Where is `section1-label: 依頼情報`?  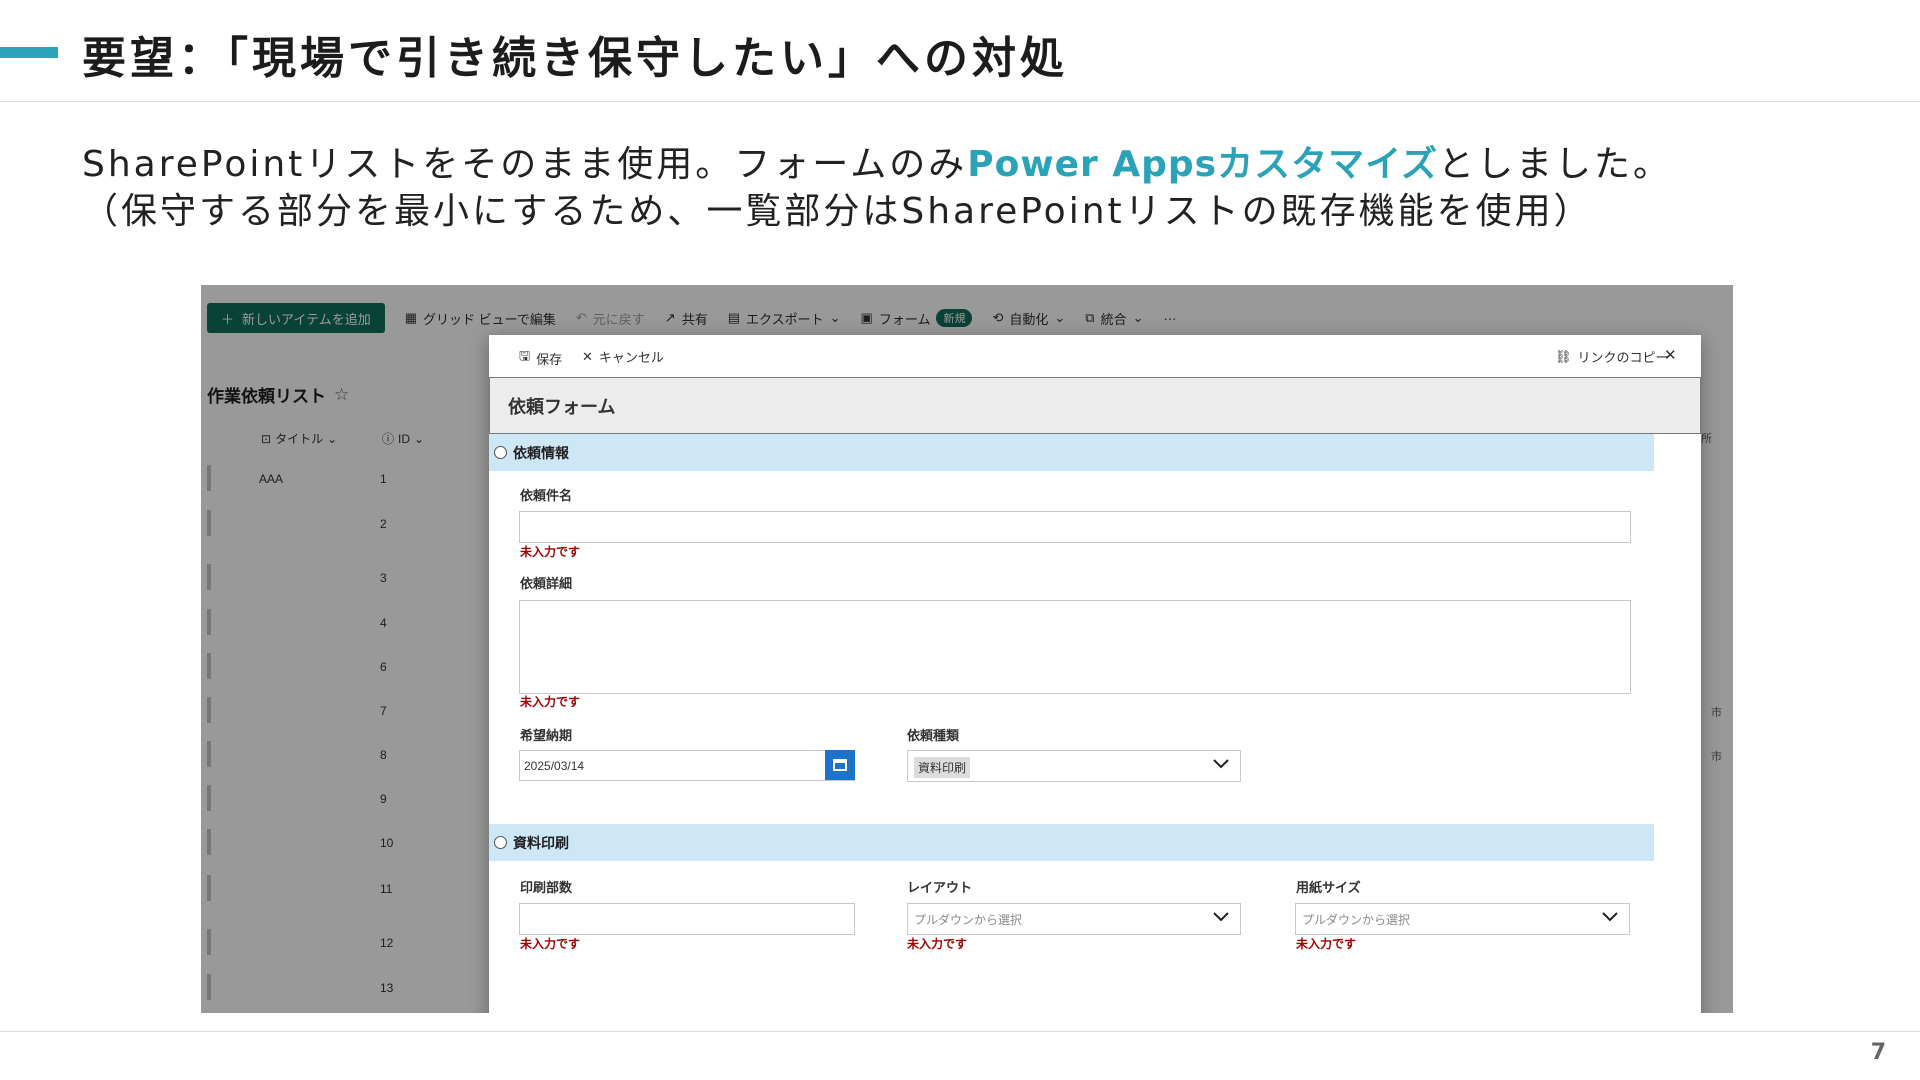 section1-label: 依頼情報 is located at coordinates (541, 452).